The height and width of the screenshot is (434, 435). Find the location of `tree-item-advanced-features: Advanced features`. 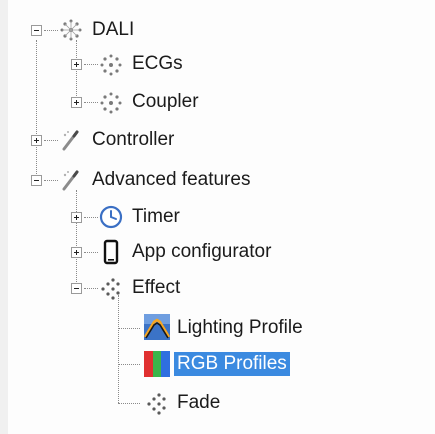

tree-item-advanced-features: Advanced features is located at coordinates (171, 180).